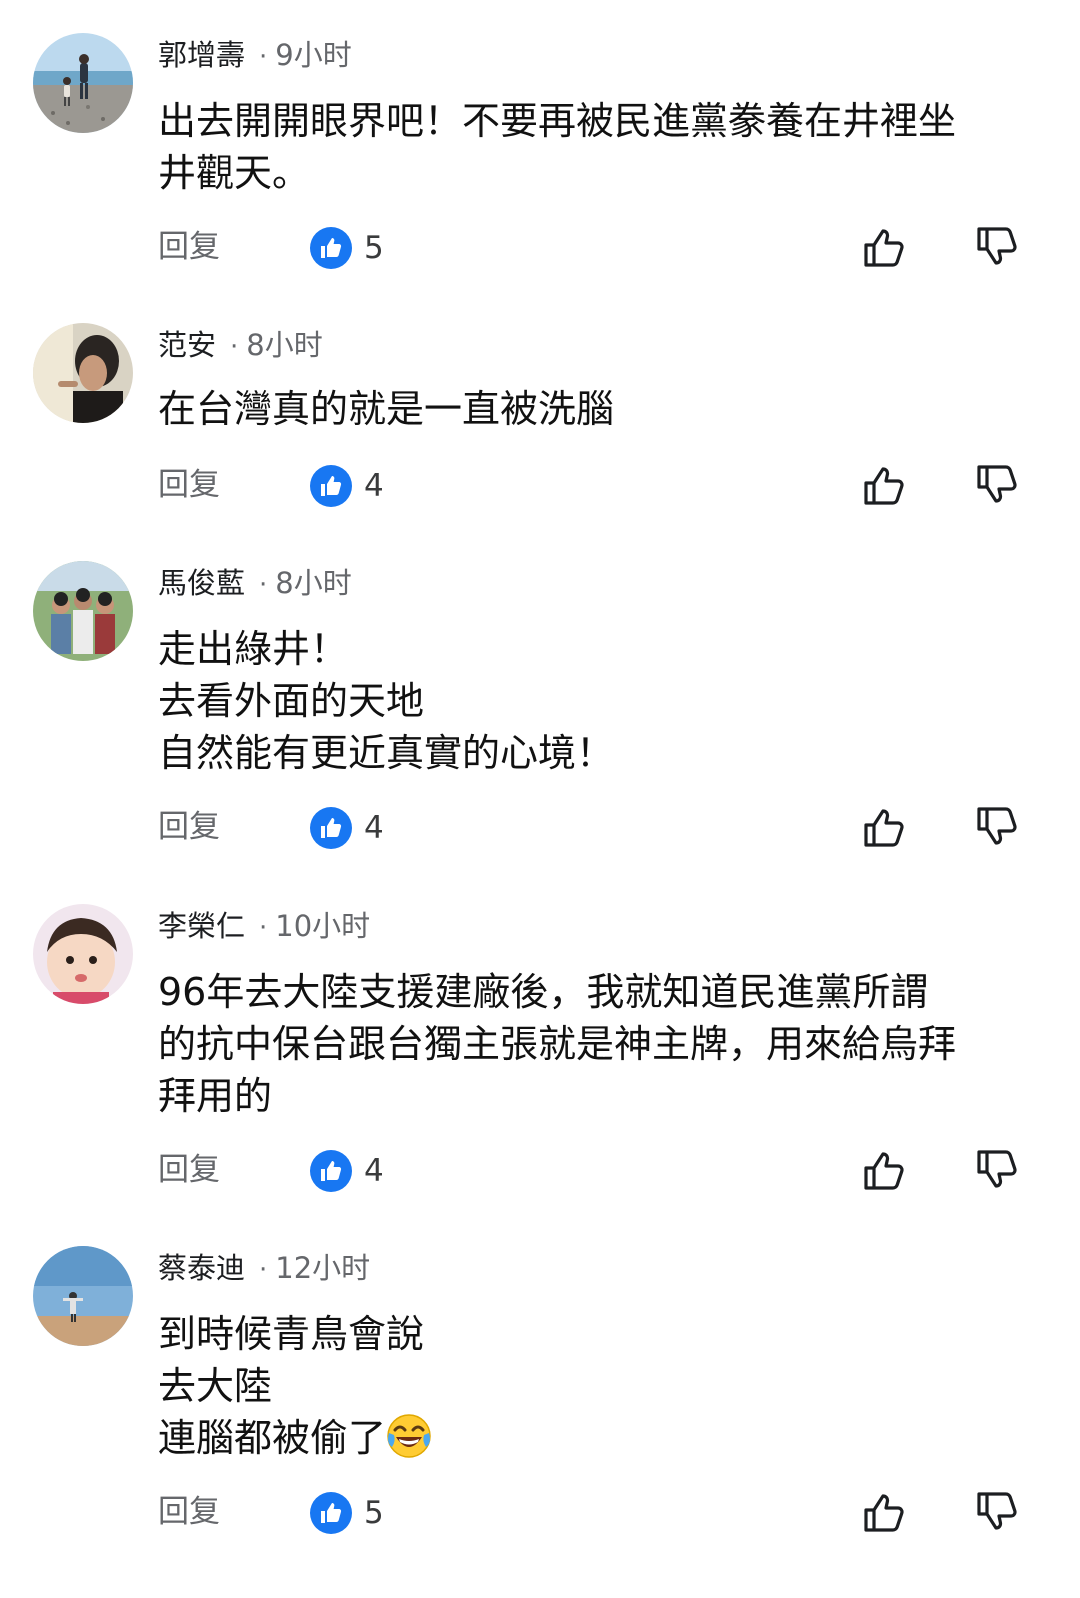 Image resolution: width=1080 pixels, height=1598 pixels. Describe the element at coordinates (255, 583) in the screenshot. I see `comment-meta: 馬俊藍 · 8小时` at that location.